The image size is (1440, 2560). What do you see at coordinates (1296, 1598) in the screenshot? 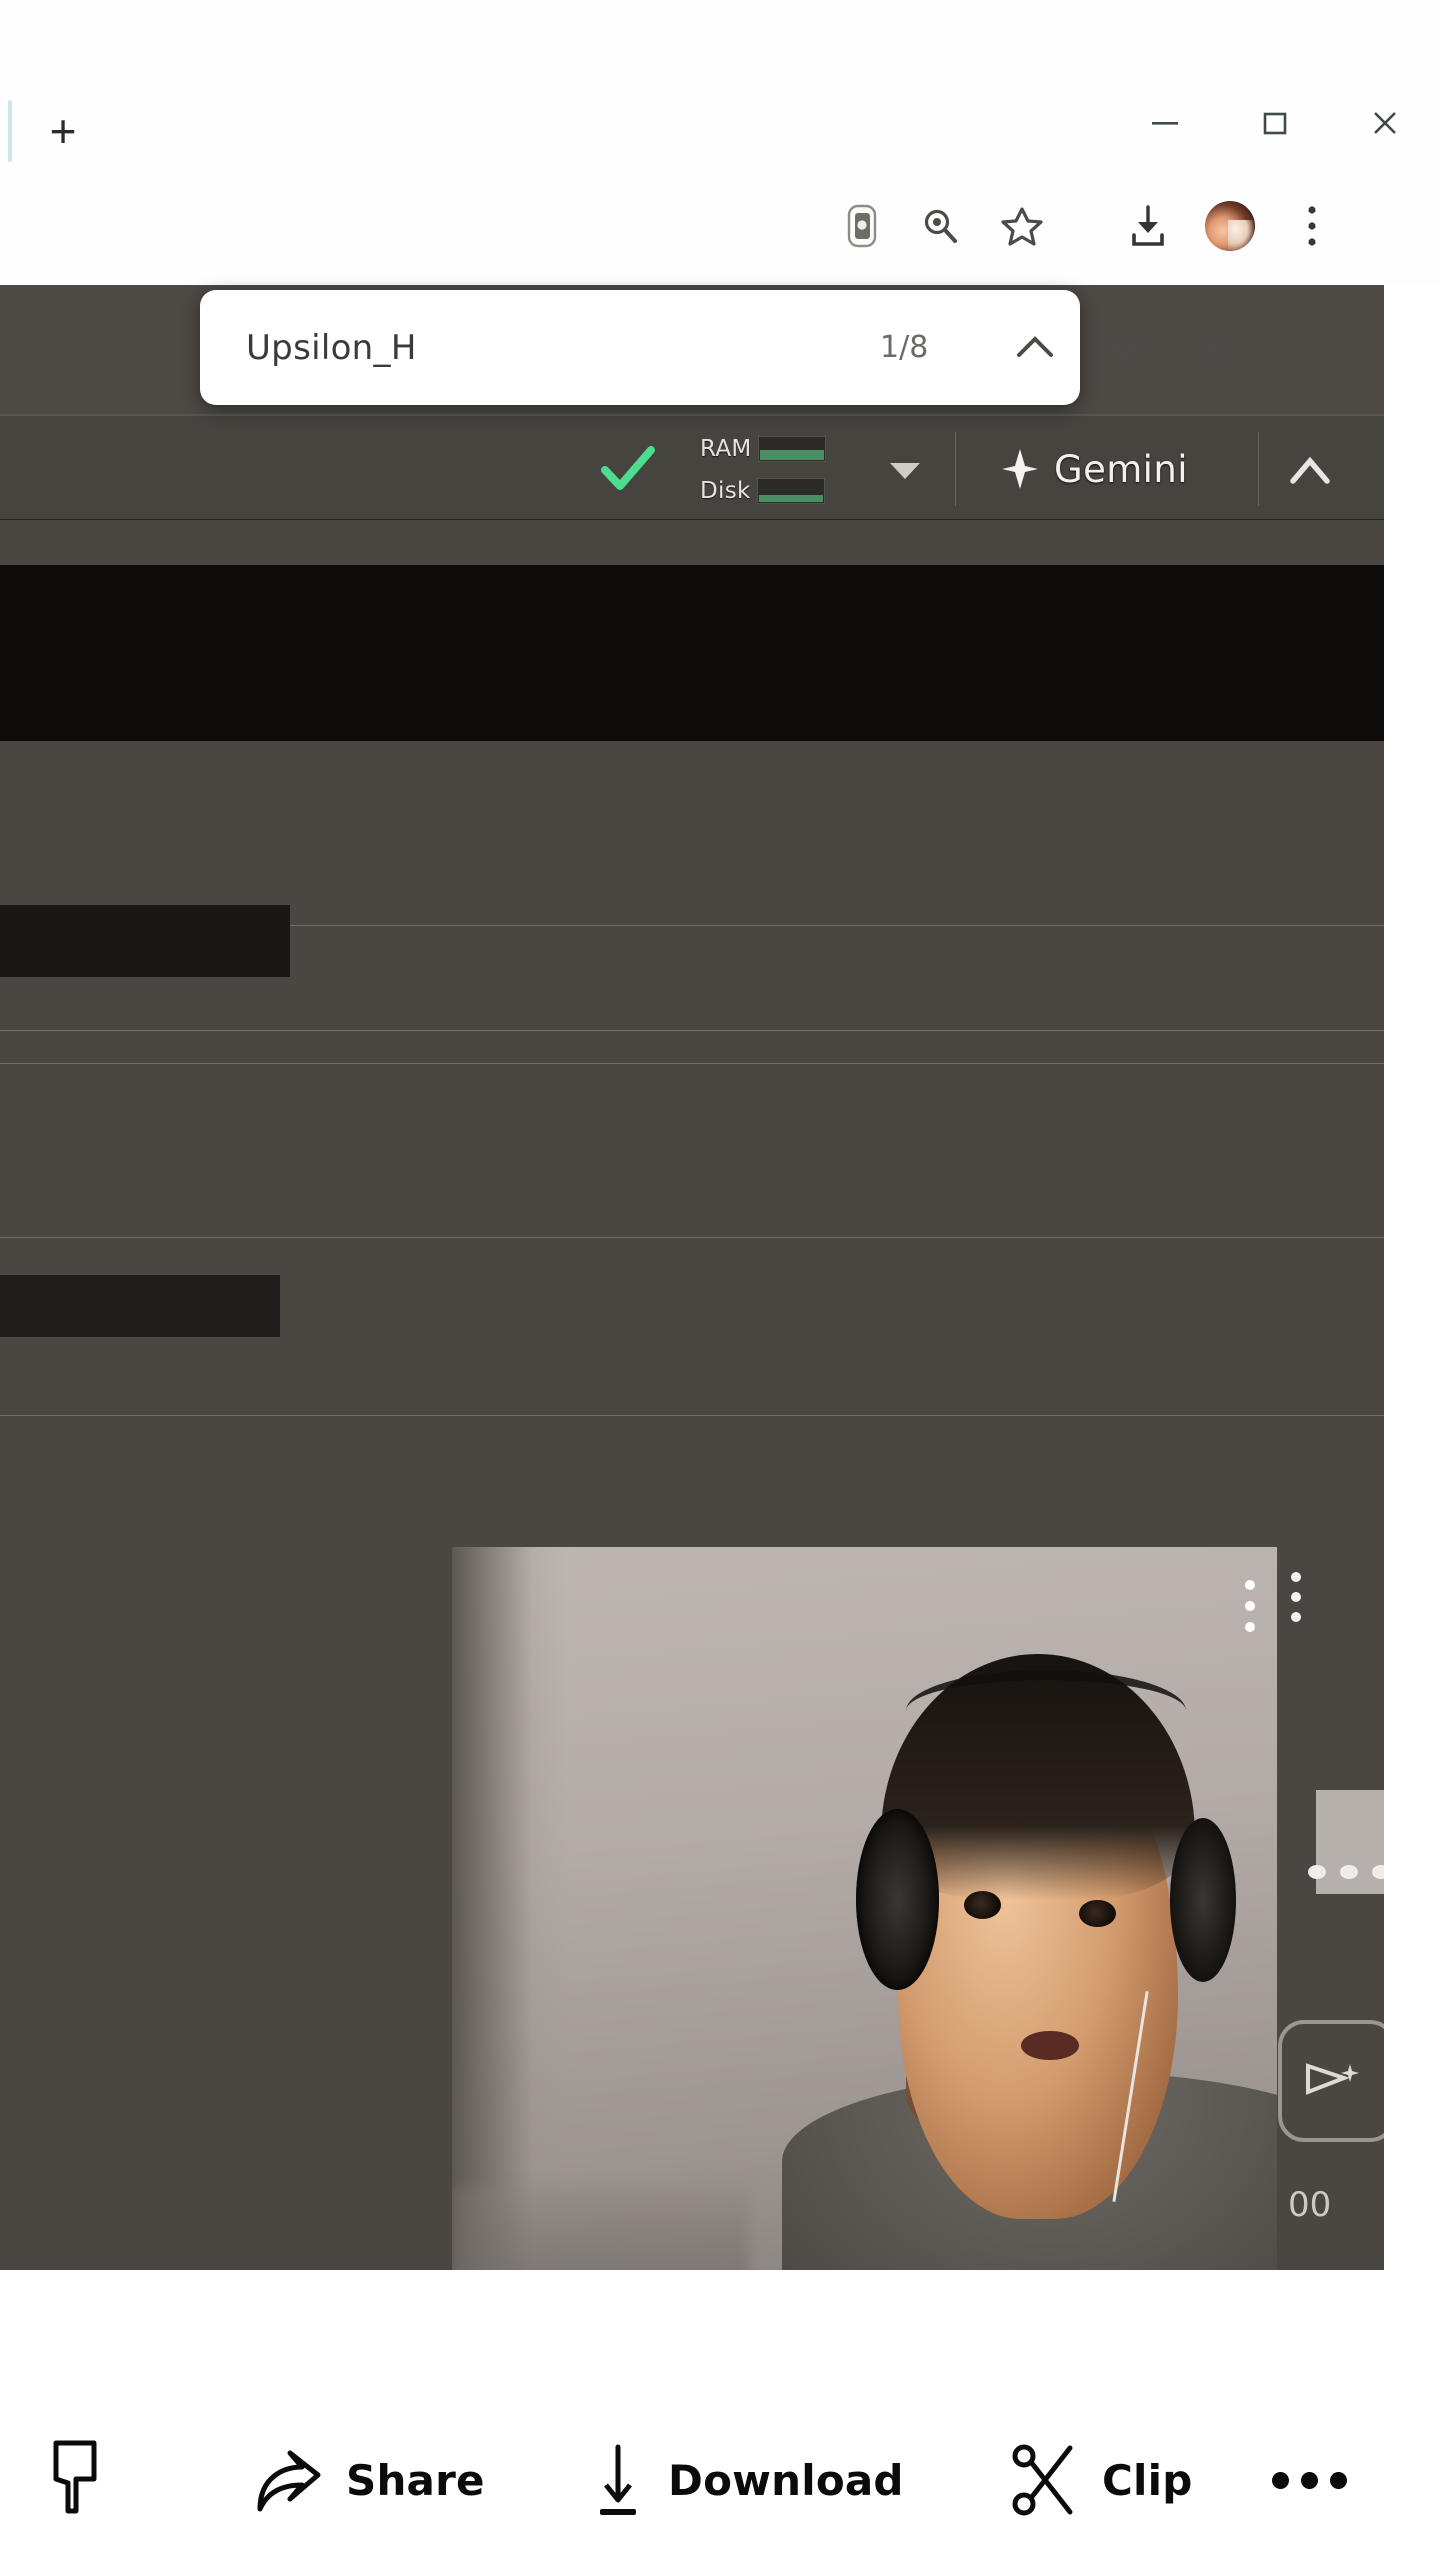
I see `panel-menu-icon` at bounding box center [1296, 1598].